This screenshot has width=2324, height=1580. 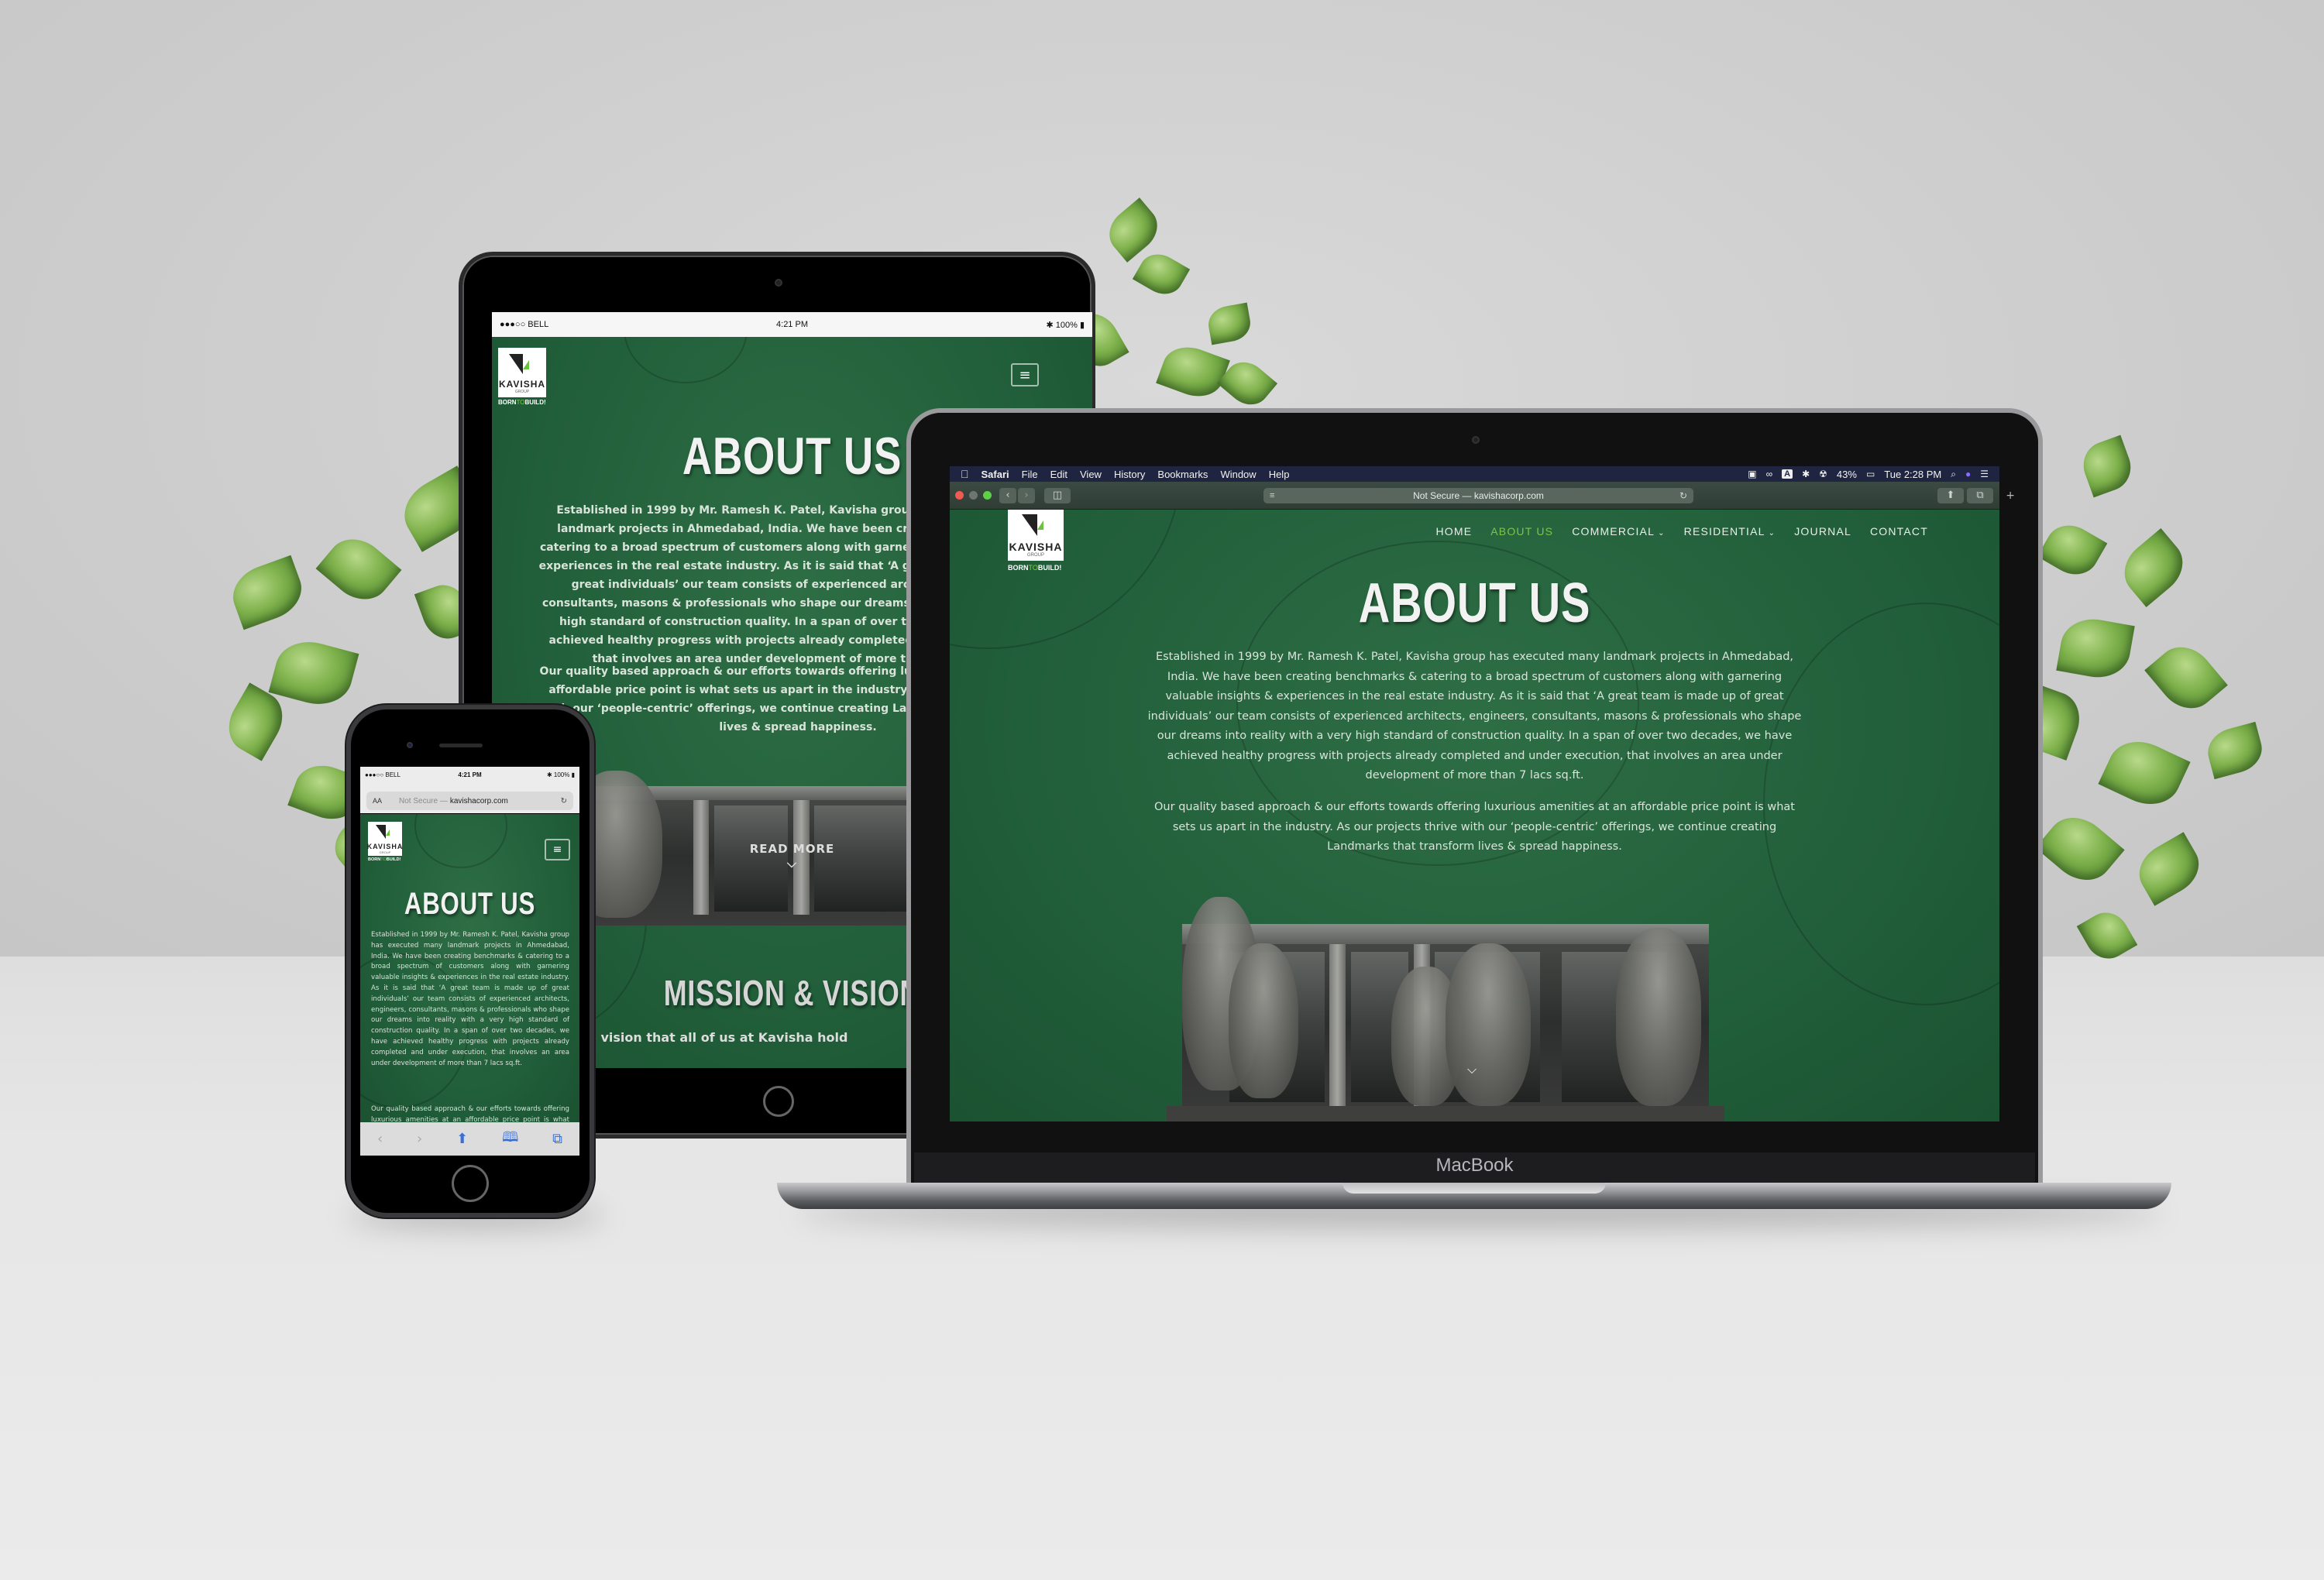 I want to click on battery-icon: ▭, so click(x=1870, y=474).